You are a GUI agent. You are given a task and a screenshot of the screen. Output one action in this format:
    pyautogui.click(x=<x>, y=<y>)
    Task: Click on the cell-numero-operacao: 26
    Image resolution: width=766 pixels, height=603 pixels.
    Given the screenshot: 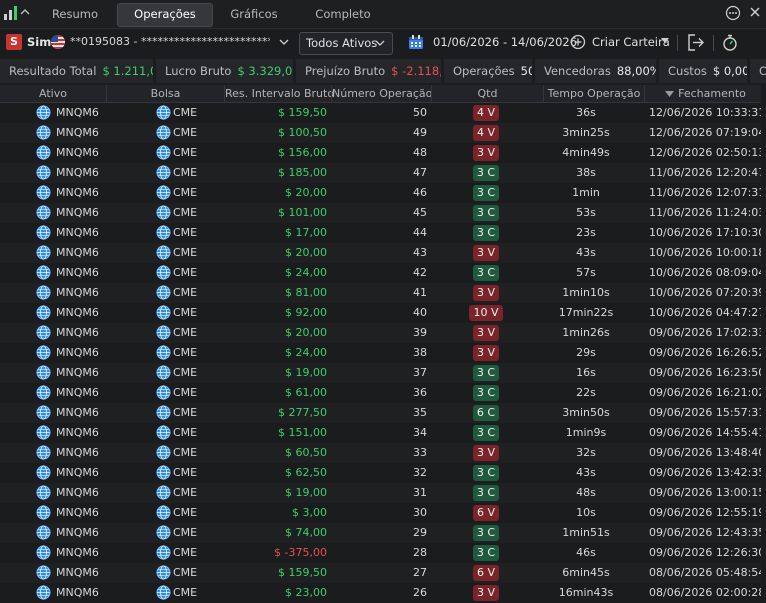 What is the action you would take?
    pyautogui.click(x=420, y=592)
    